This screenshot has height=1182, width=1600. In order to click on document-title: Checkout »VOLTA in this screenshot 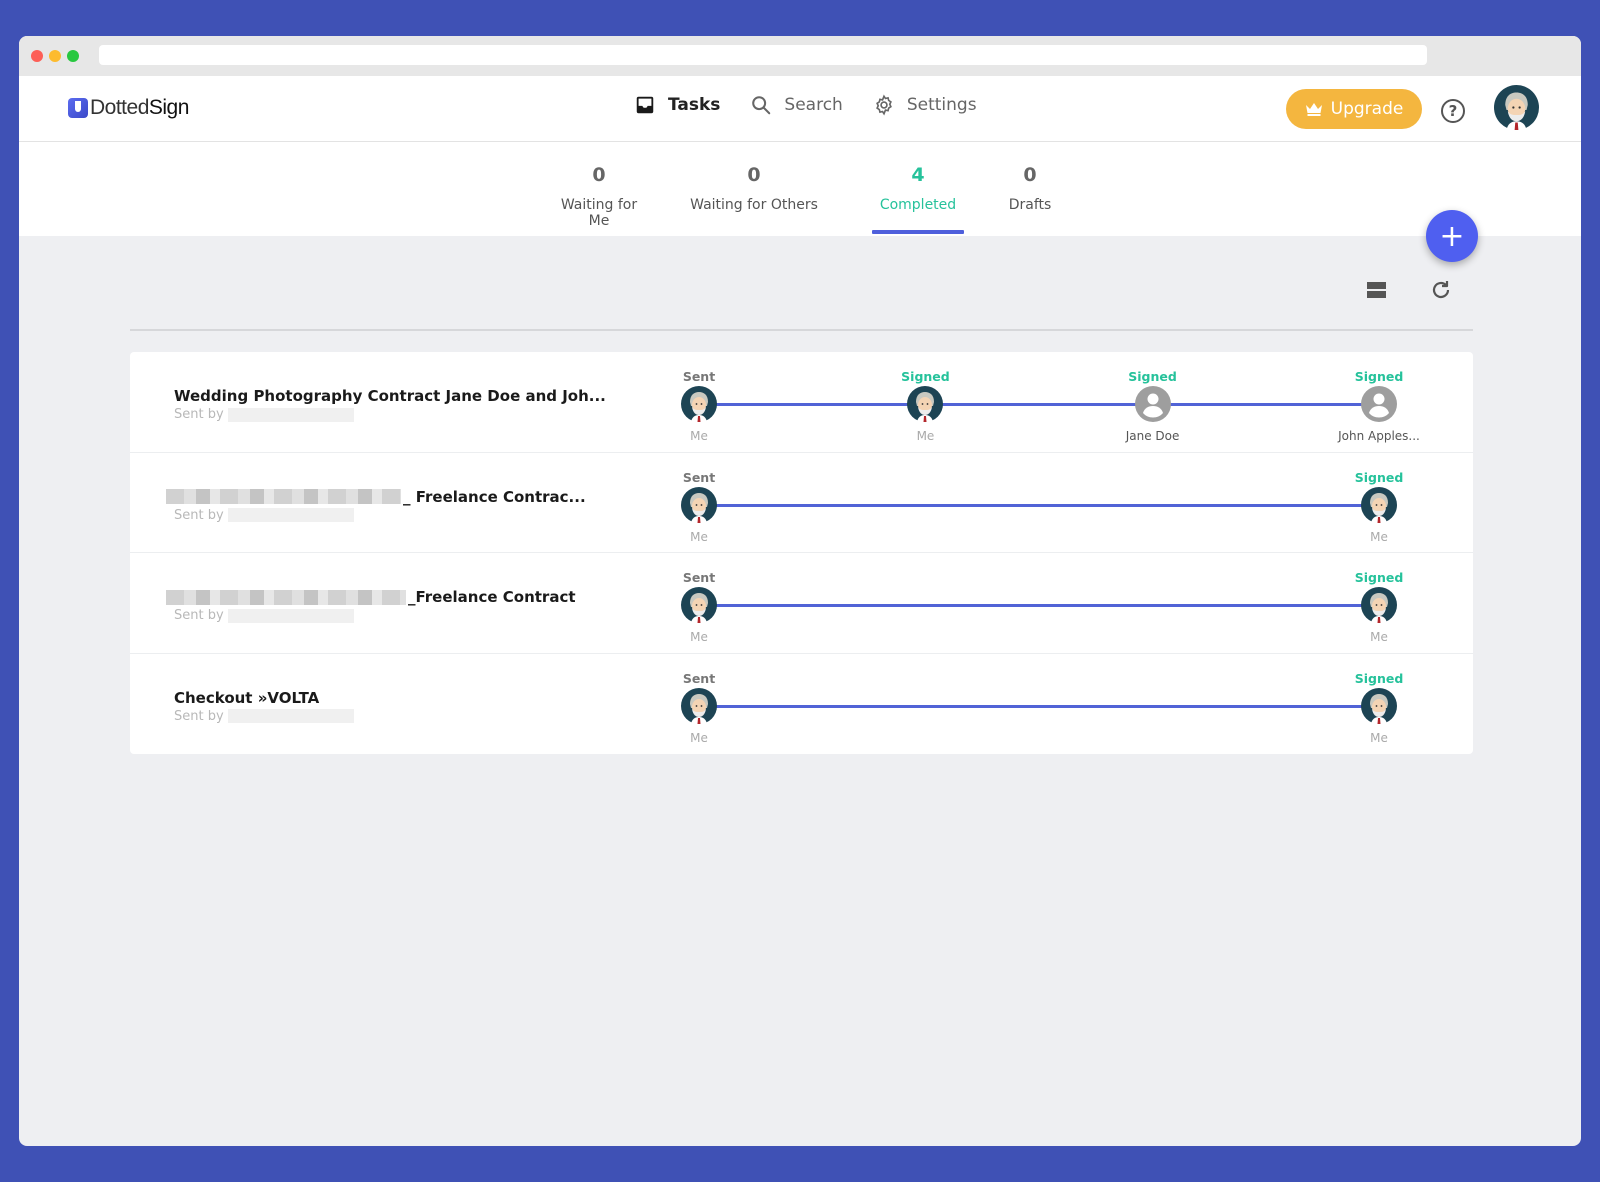, I will do `click(246, 698)`.